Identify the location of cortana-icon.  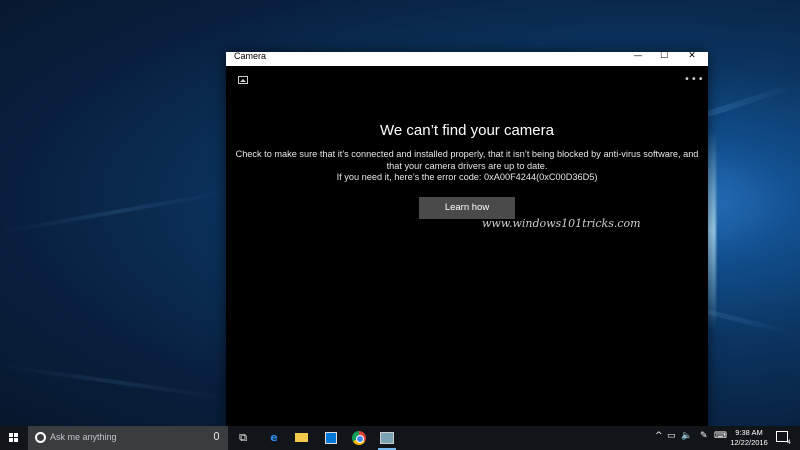
(40, 437).